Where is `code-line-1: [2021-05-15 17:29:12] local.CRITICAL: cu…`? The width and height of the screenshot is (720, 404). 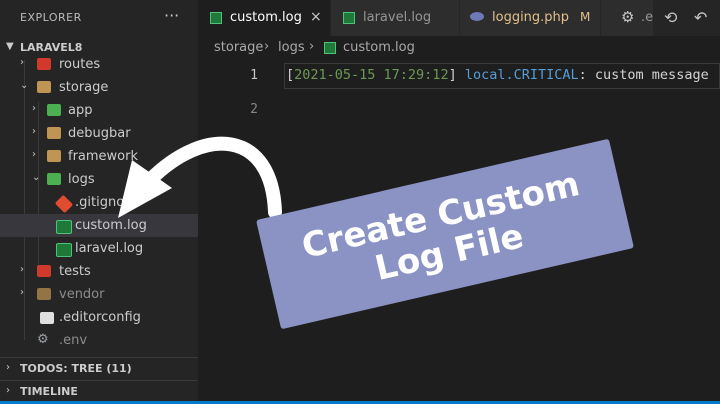 code-line-1: [2021-05-15 17:29:12] local.CRITICAL: cu… is located at coordinates (497, 75).